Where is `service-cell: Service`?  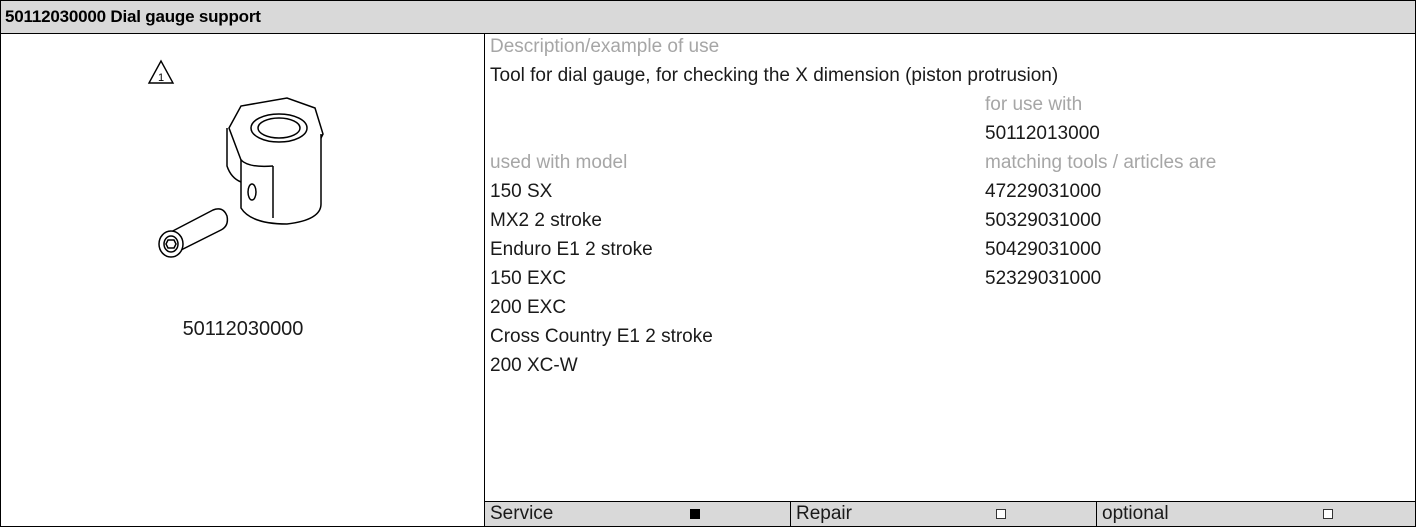 service-cell: Service is located at coordinates (637, 514).